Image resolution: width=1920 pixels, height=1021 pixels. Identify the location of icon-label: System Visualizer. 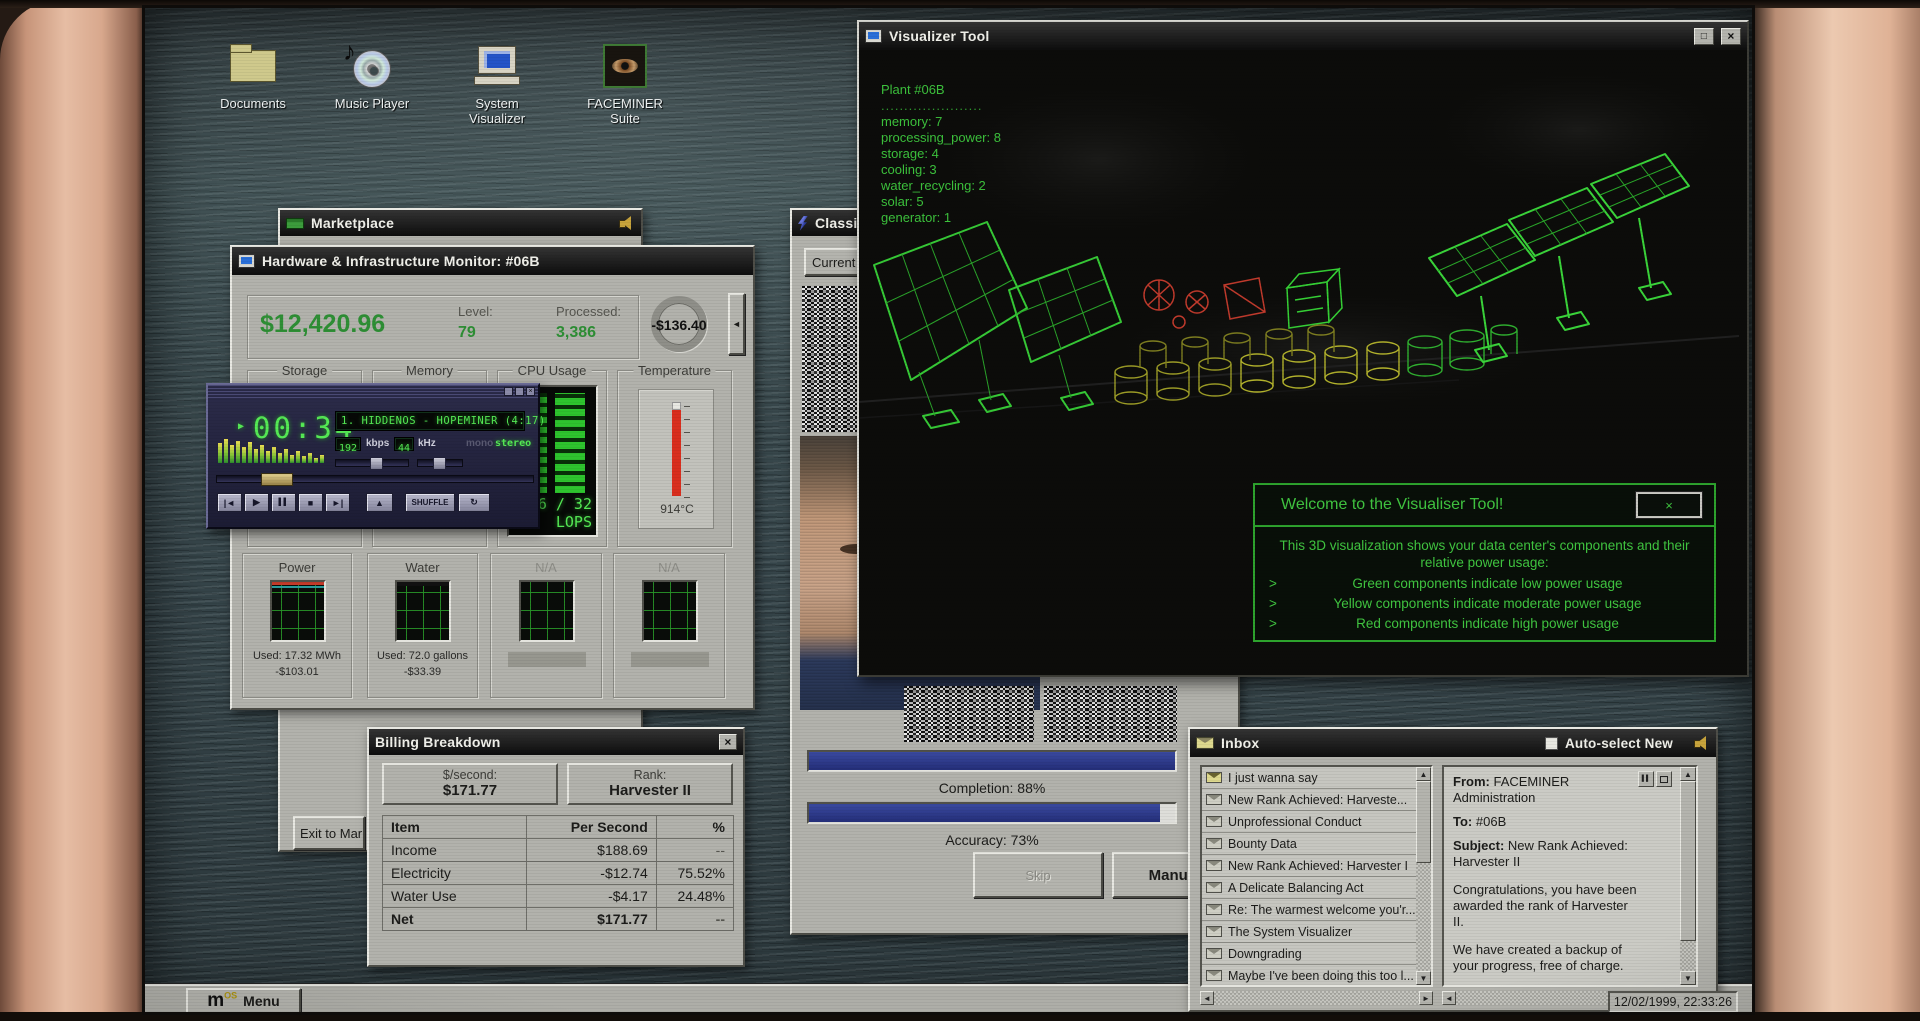
(497, 111).